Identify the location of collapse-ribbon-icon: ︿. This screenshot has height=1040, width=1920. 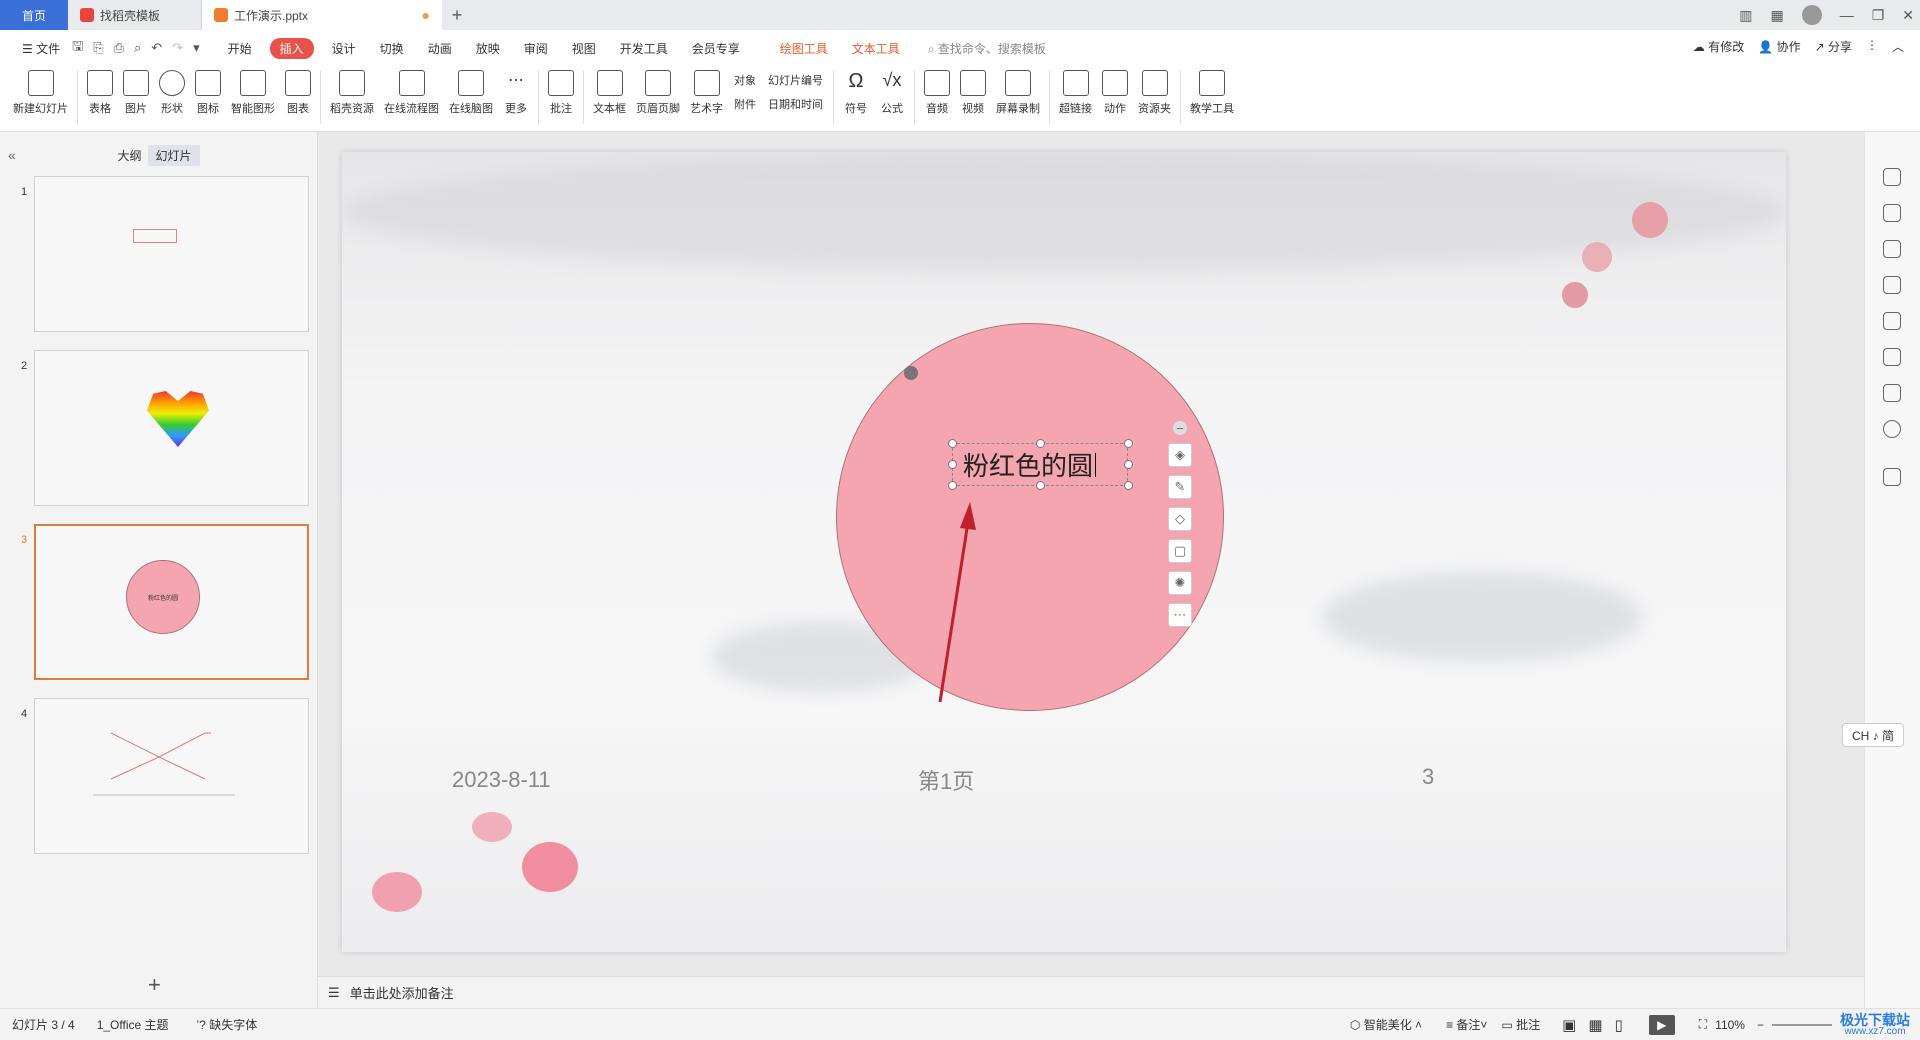
(1898, 46).